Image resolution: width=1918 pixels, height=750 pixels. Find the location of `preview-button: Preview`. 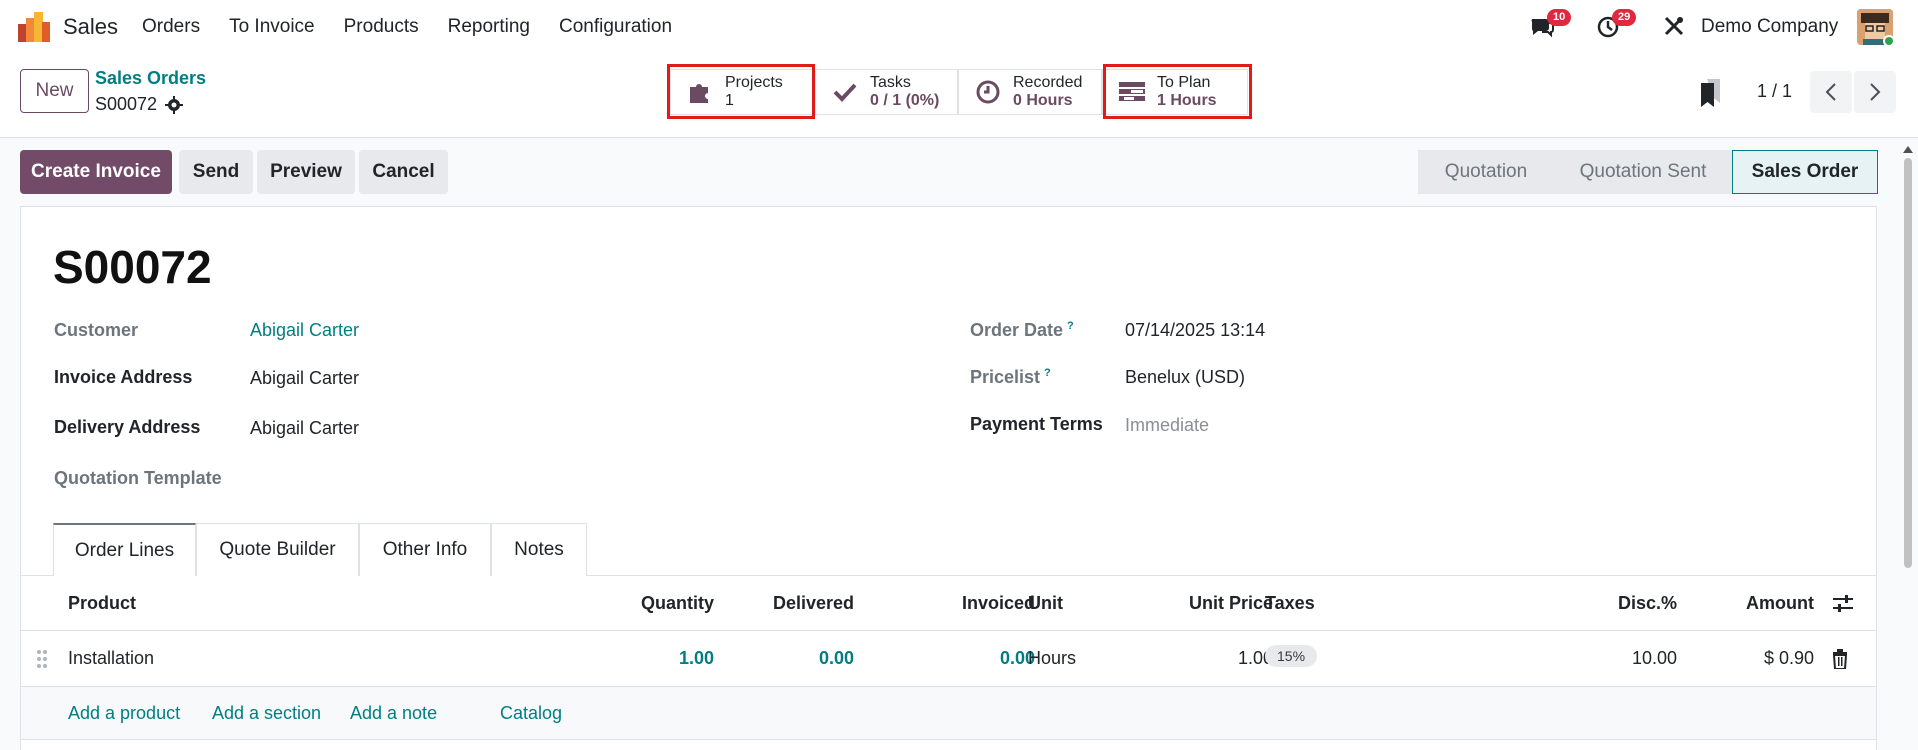

preview-button: Preview is located at coordinates (306, 172).